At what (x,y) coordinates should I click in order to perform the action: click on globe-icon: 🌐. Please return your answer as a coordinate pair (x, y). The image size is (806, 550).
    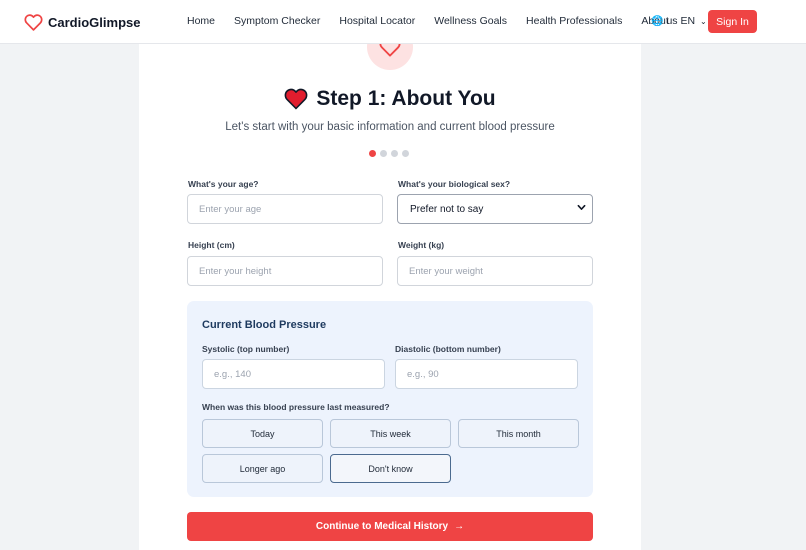
    Looking at the image, I should click on (657, 21).